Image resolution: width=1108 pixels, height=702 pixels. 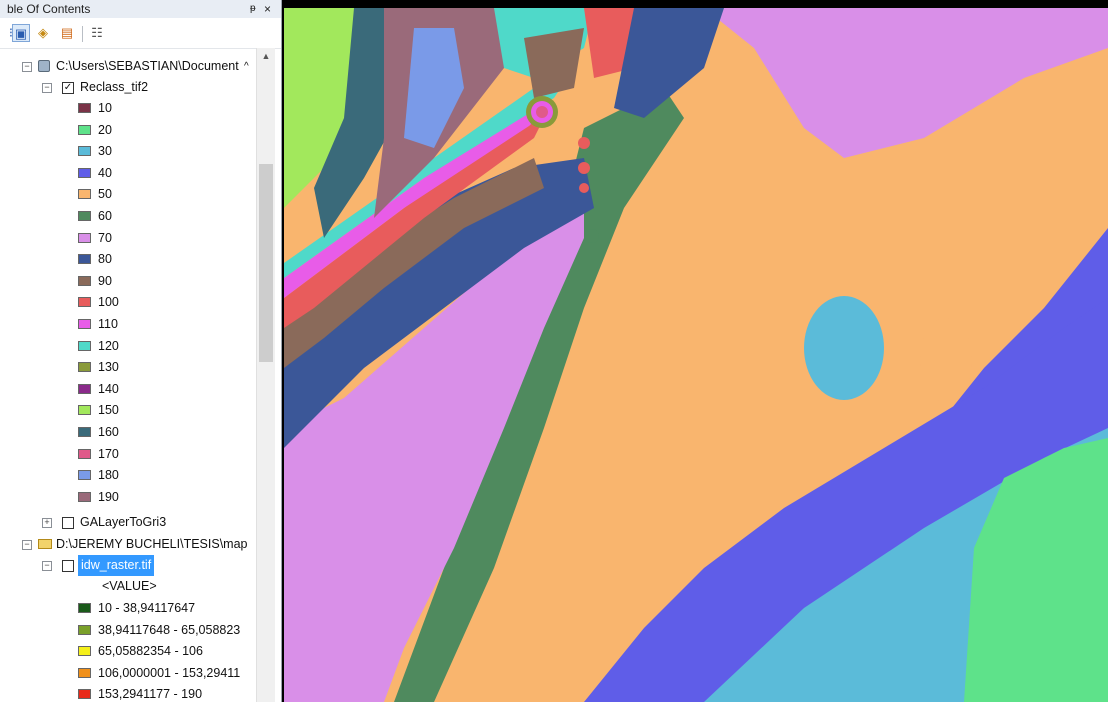 I want to click on field-label: <VALUE>, so click(x=129, y=586).